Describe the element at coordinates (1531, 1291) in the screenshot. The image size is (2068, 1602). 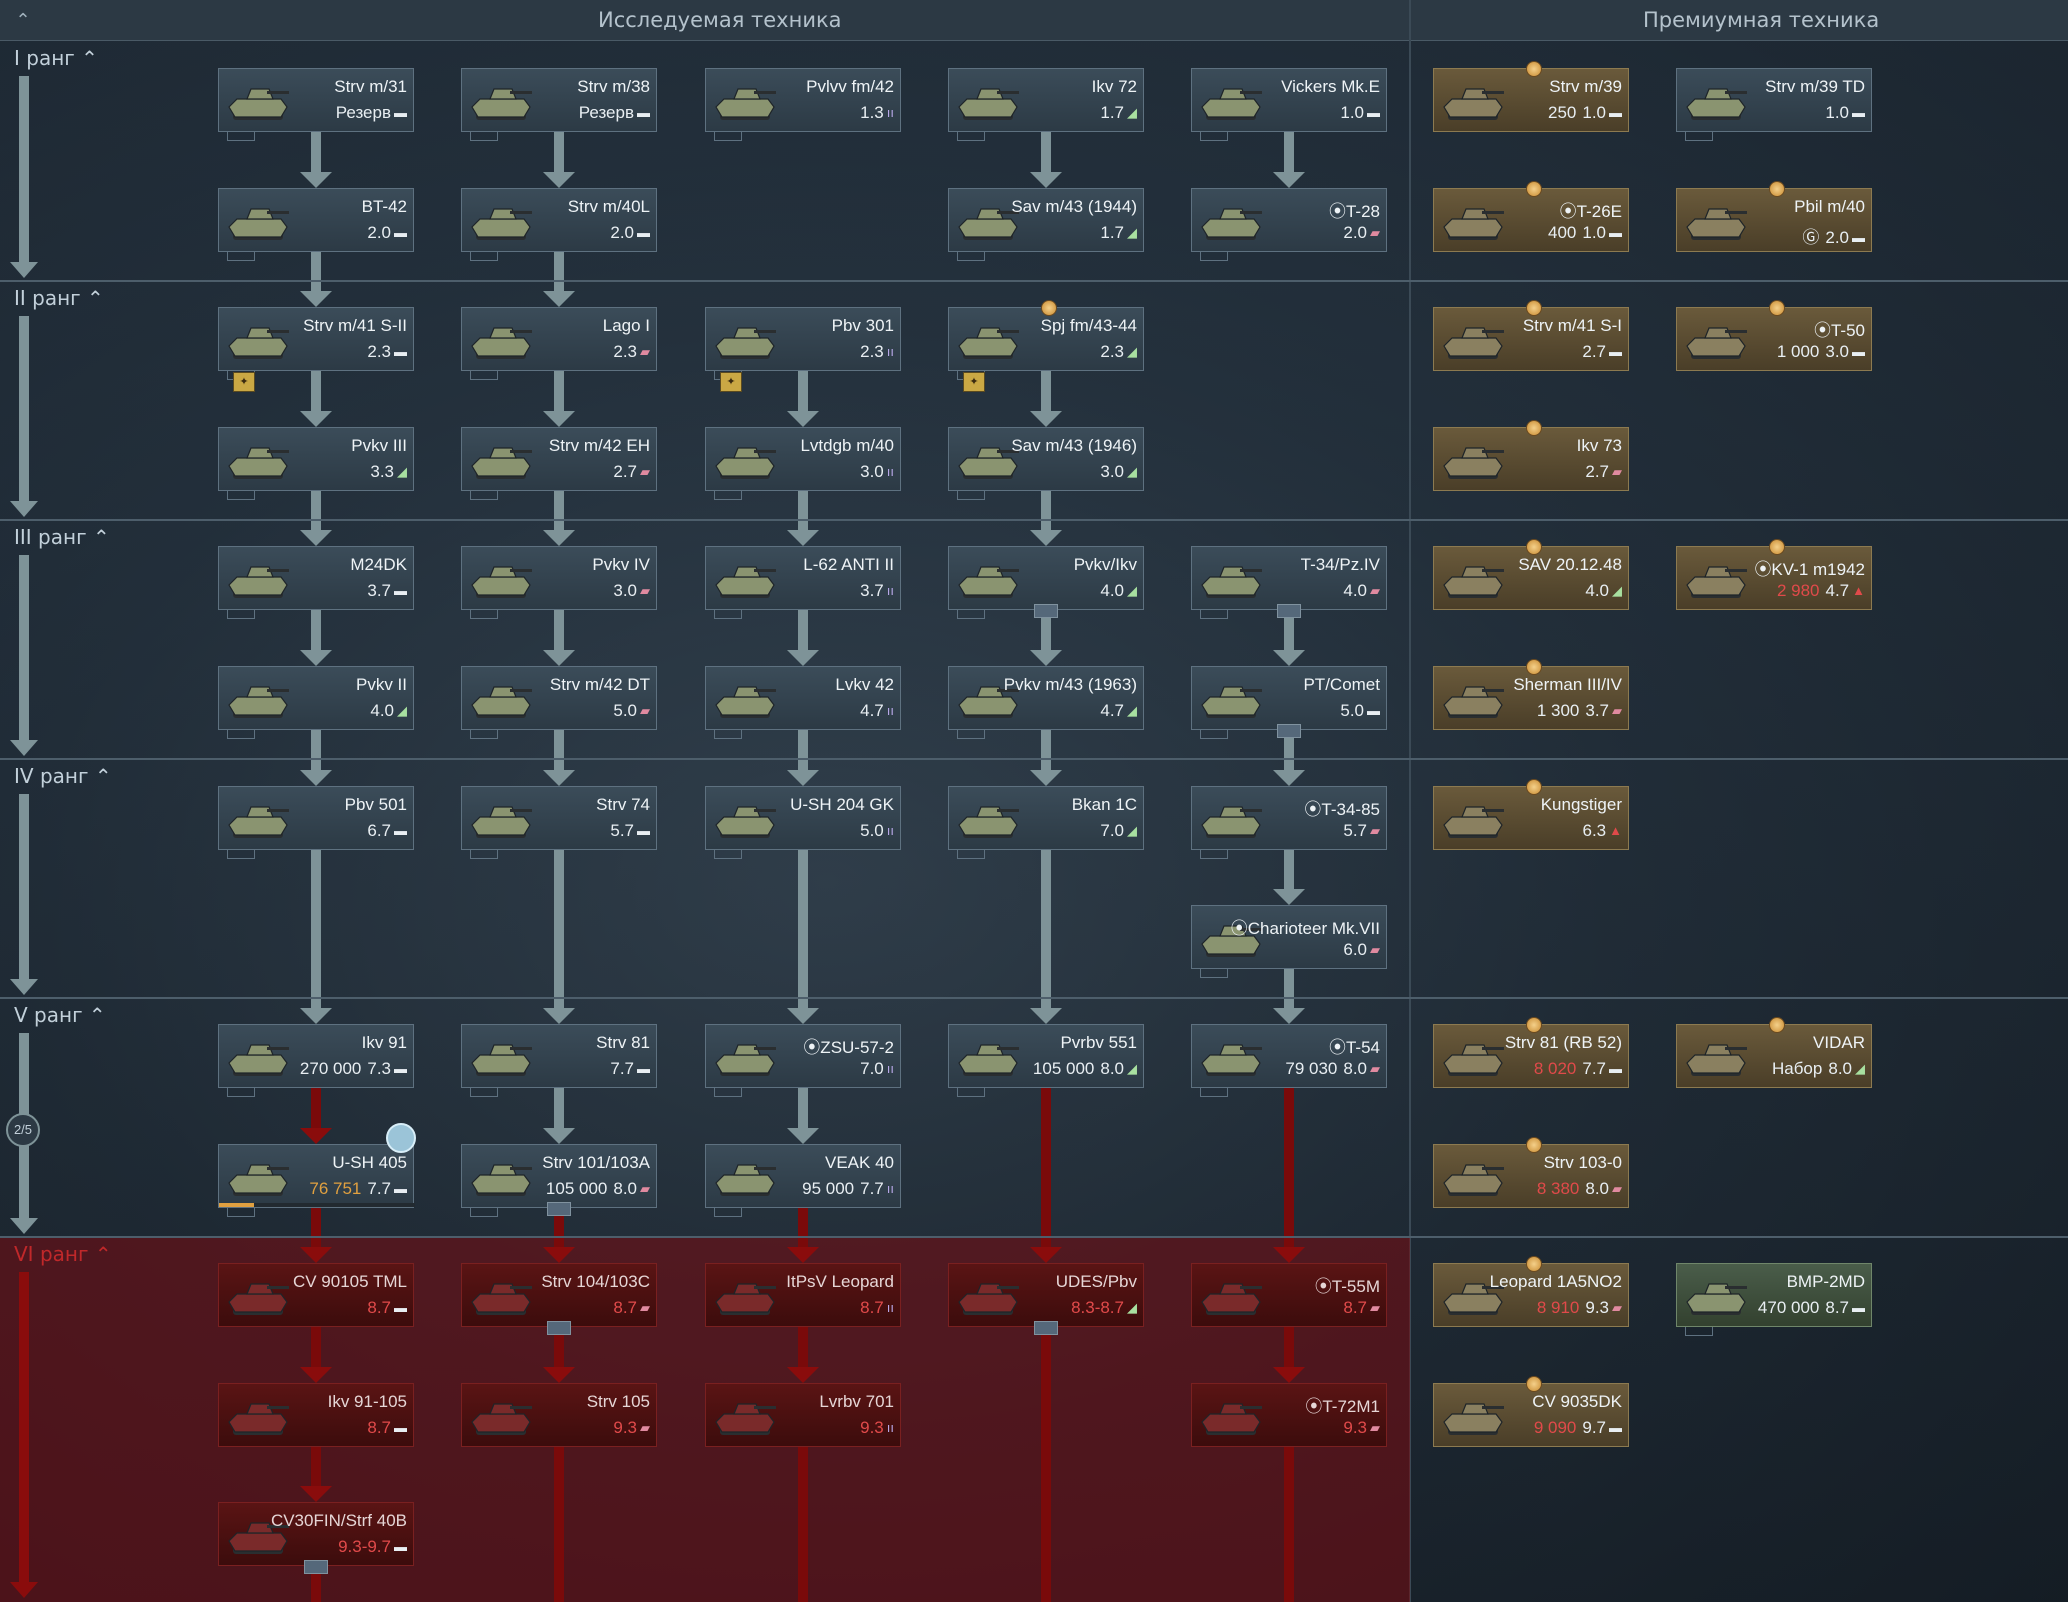
I see `vehicle-card-p6_1: Leopard 1A5NO2 8 910 9.3 ▰` at that location.